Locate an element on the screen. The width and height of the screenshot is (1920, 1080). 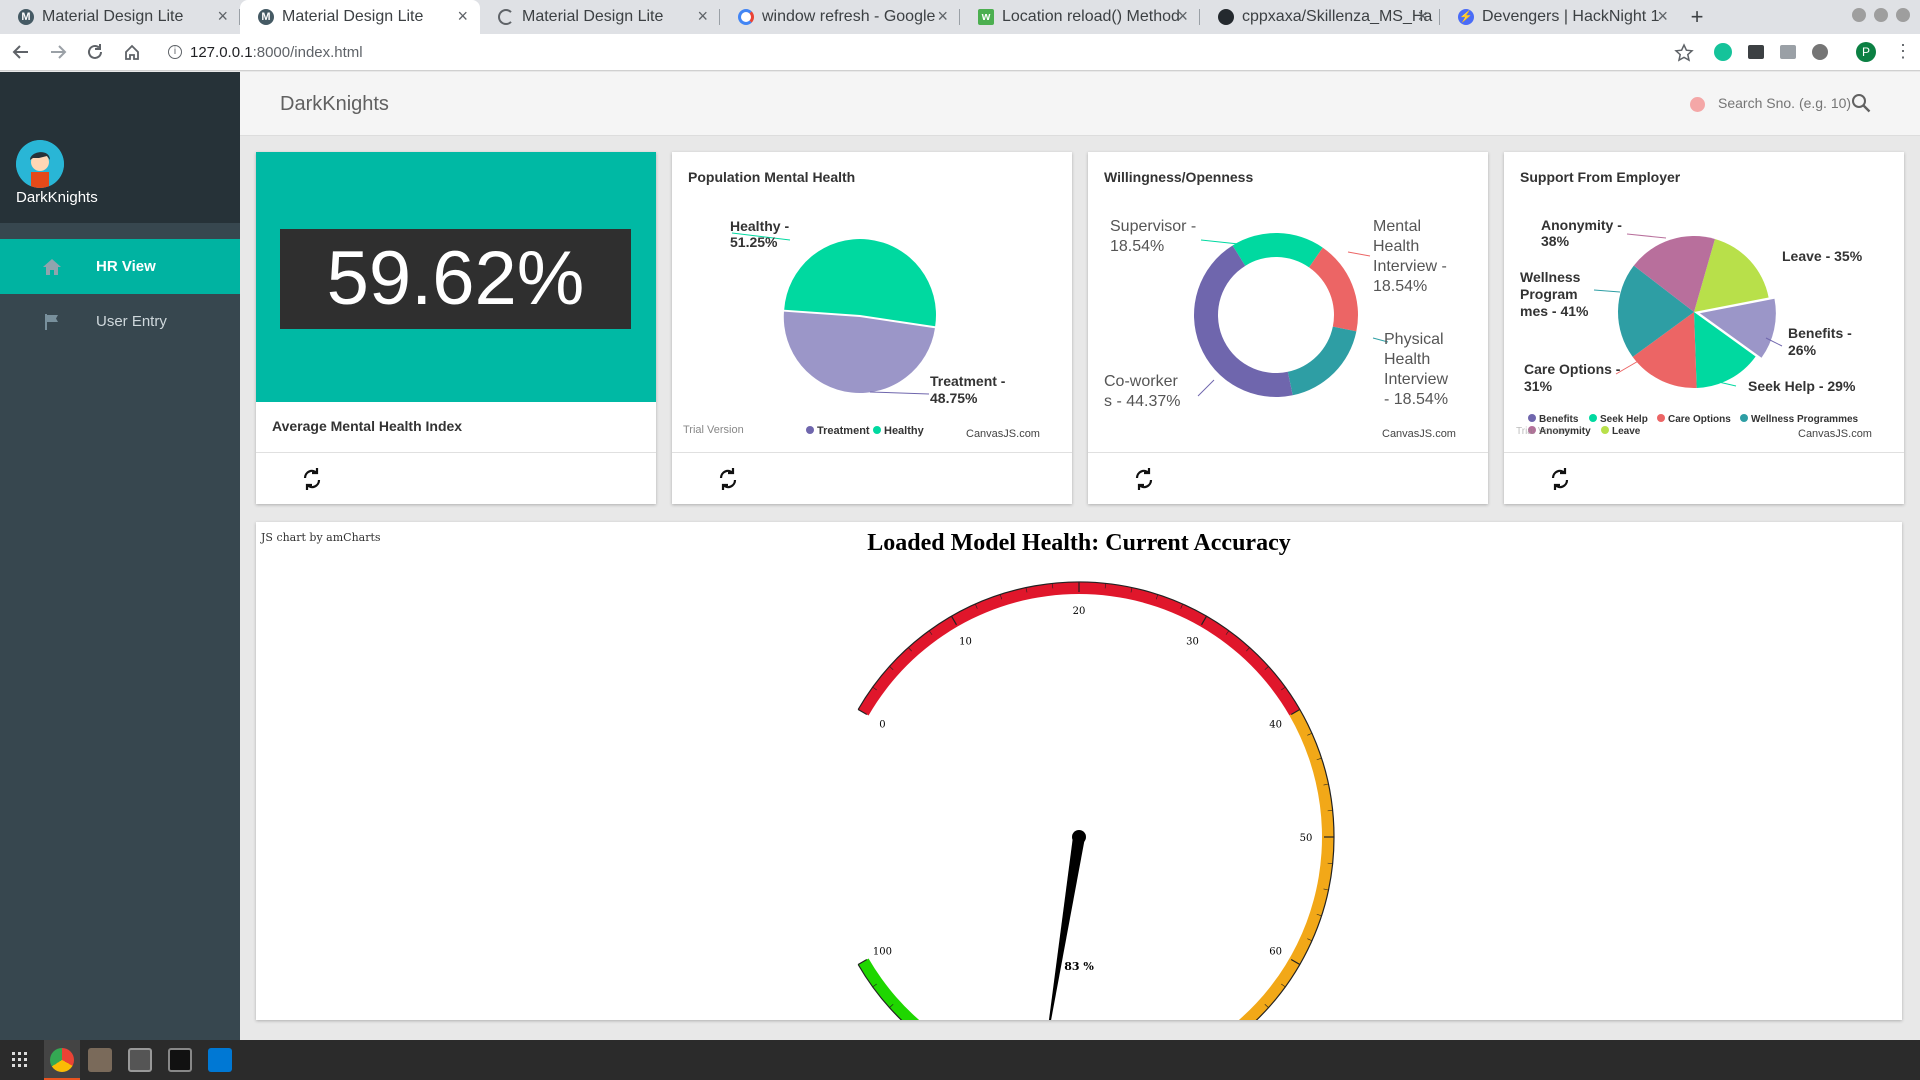
sidebar-item-hr-view: HR View is located at coordinates (120, 266).